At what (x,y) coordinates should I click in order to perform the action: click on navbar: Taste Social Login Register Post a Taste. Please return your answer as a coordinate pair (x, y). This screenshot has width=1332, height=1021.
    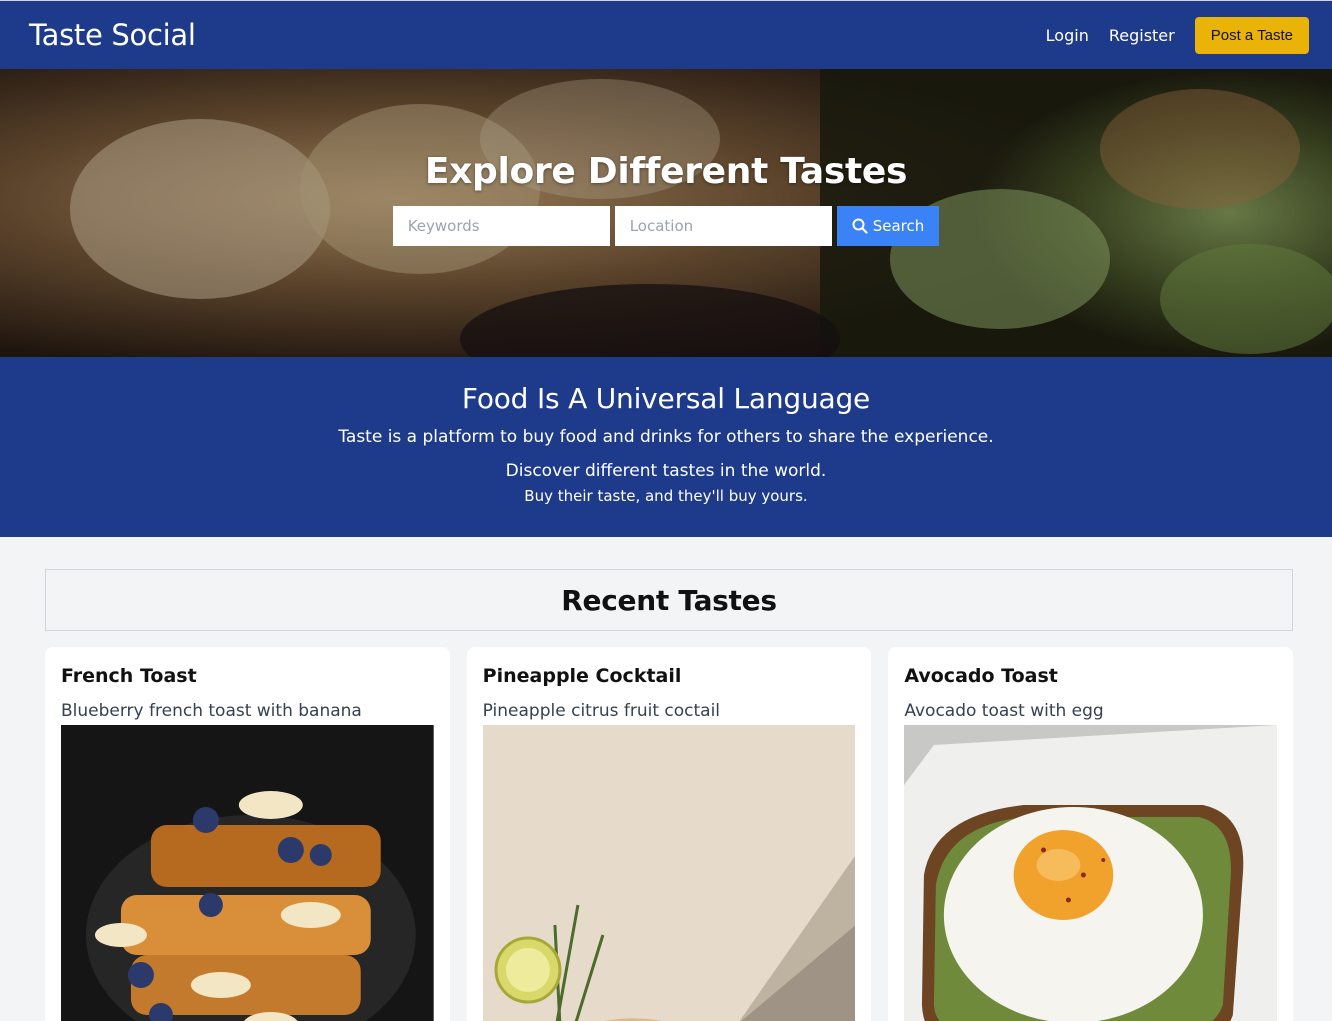
    Looking at the image, I should click on (666, 34).